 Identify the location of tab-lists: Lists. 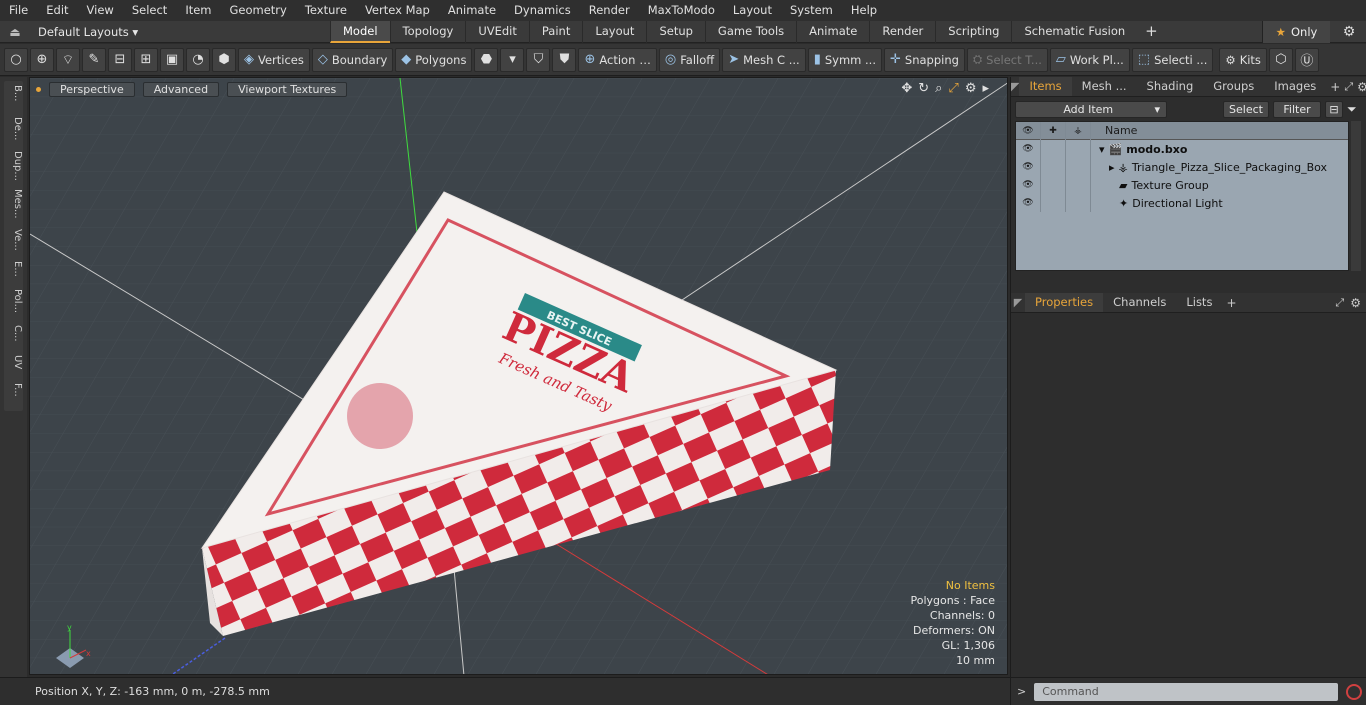
(1199, 302).